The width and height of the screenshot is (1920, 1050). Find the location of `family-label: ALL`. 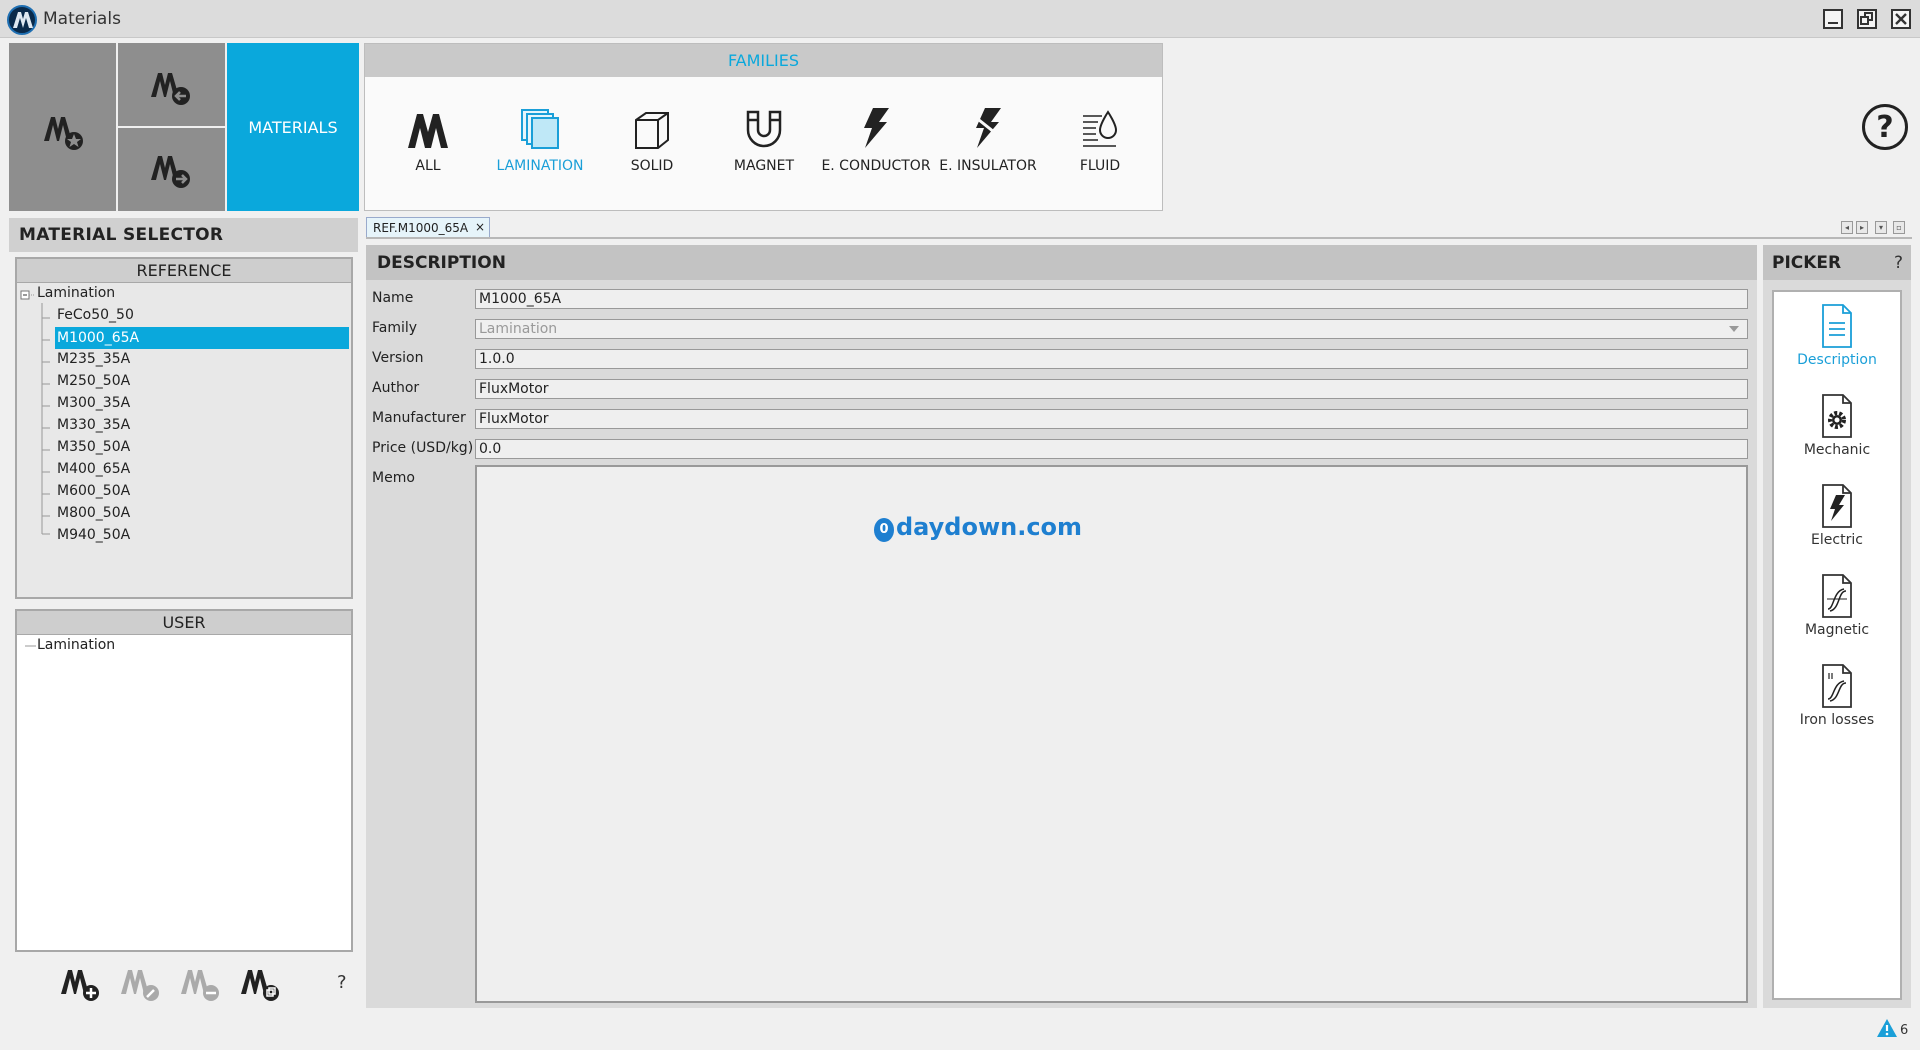

family-label: ALL is located at coordinates (428, 166).